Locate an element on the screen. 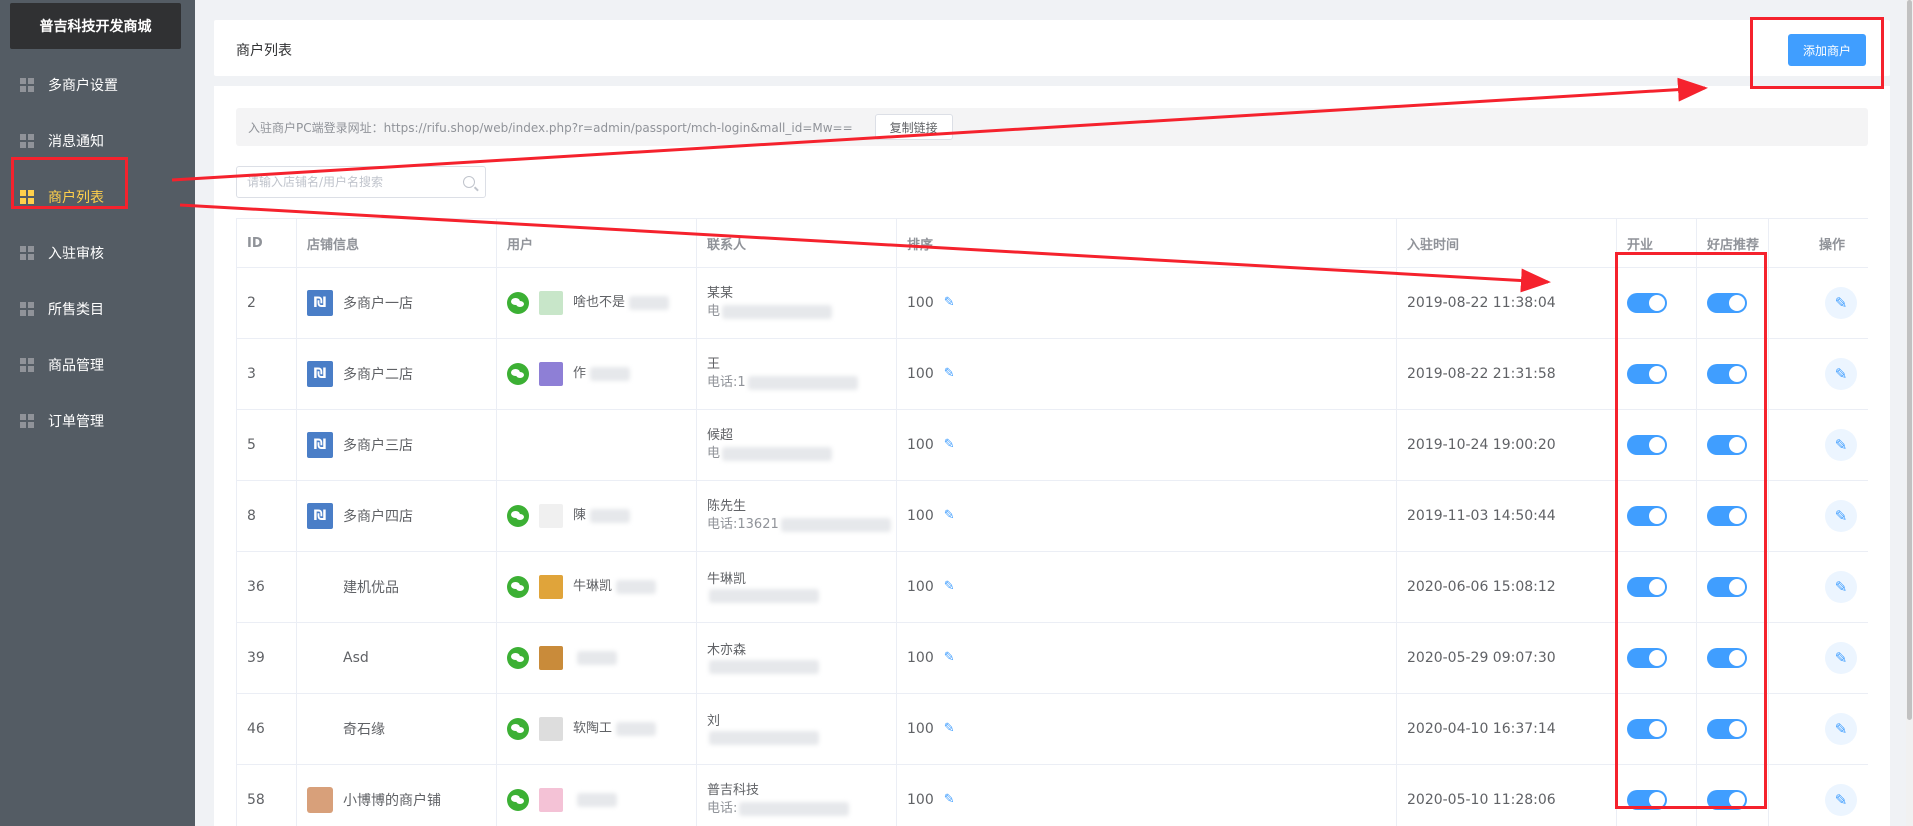 This screenshot has height=826, width=1913. cell-time: 2020-06-06 15:08:12 is located at coordinates (1507, 587).